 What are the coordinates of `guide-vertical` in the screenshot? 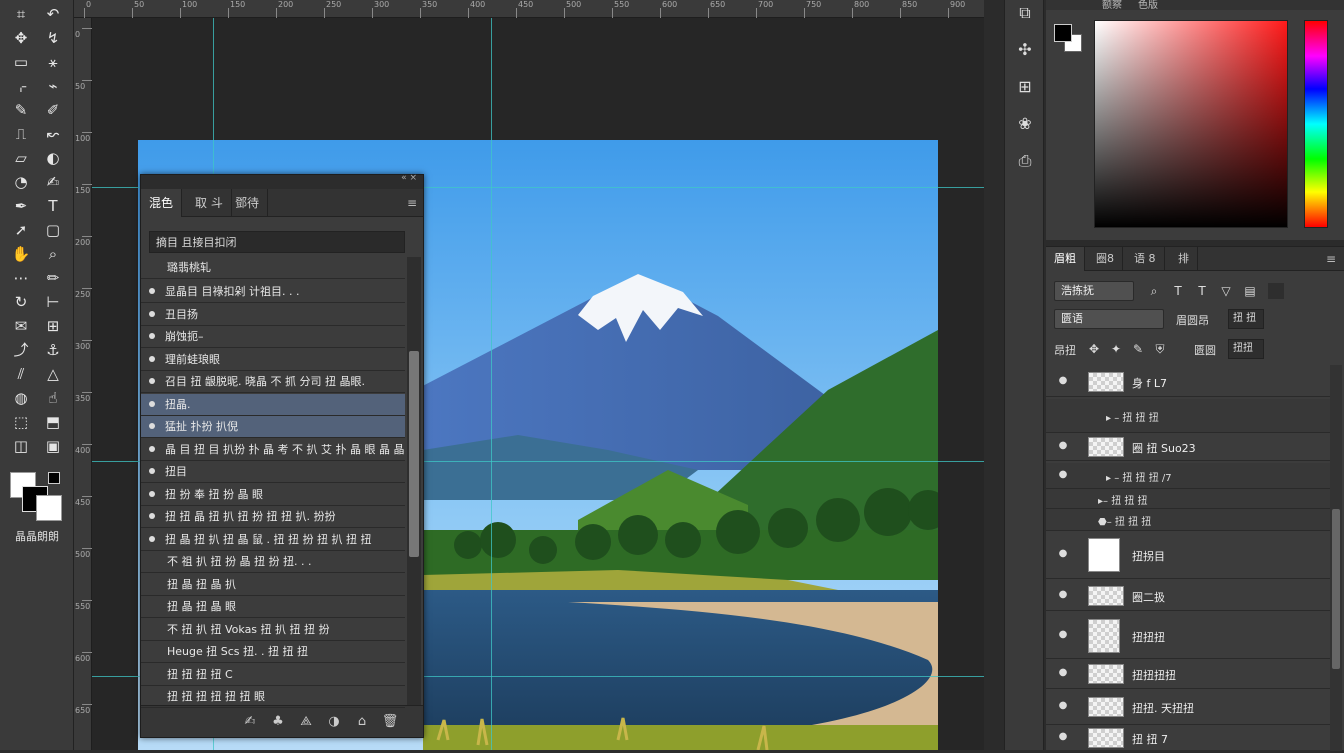 It's located at (491, 384).